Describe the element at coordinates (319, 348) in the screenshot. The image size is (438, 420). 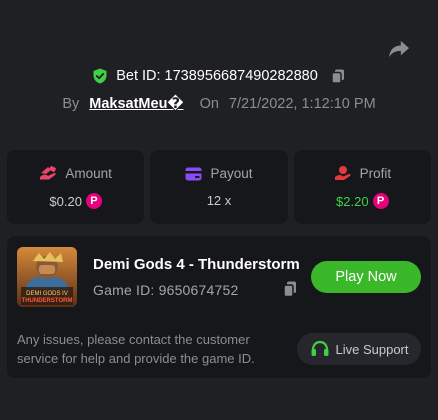
I see `headset-icon` at that location.